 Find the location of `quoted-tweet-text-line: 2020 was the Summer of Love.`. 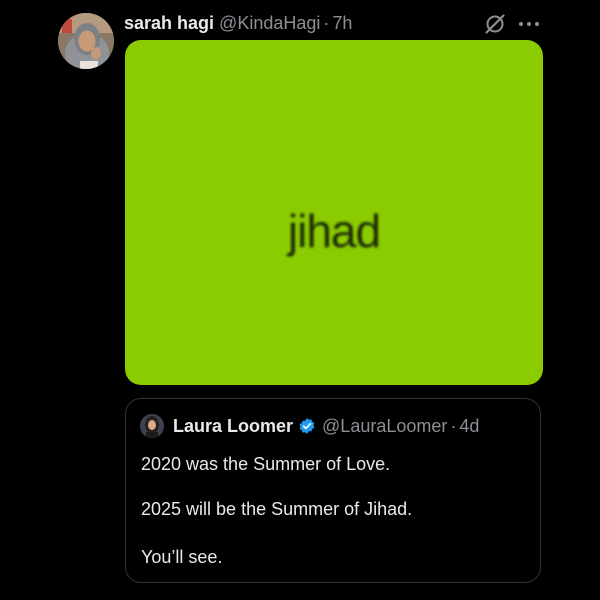

quoted-tweet-text-line: 2020 was the Summer of Love. is located at coordinates (266, 464).